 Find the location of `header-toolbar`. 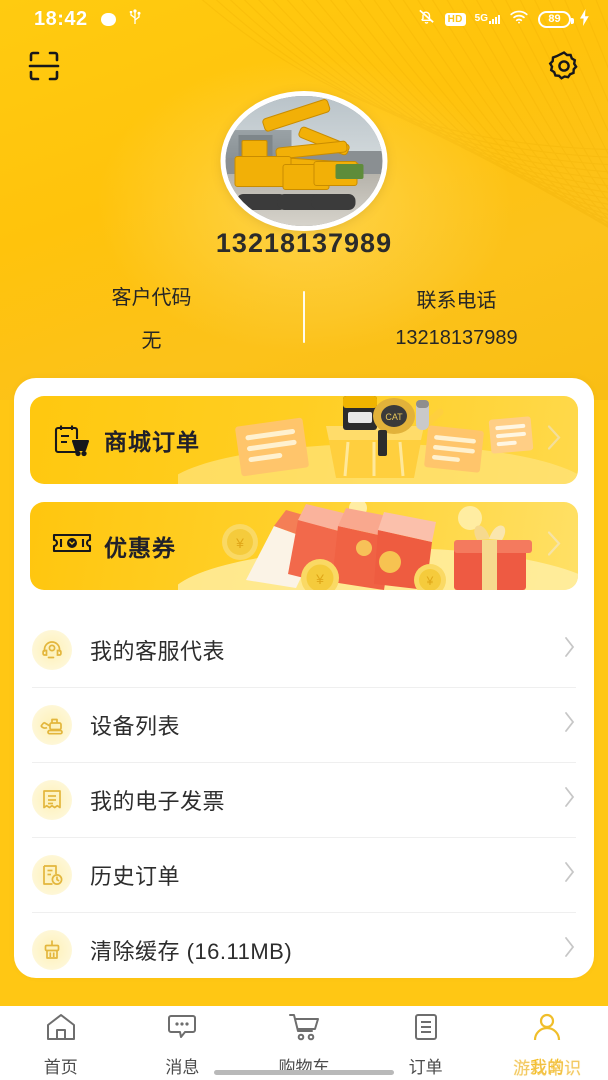

header-toolbar is located at coordinates (304, 66).